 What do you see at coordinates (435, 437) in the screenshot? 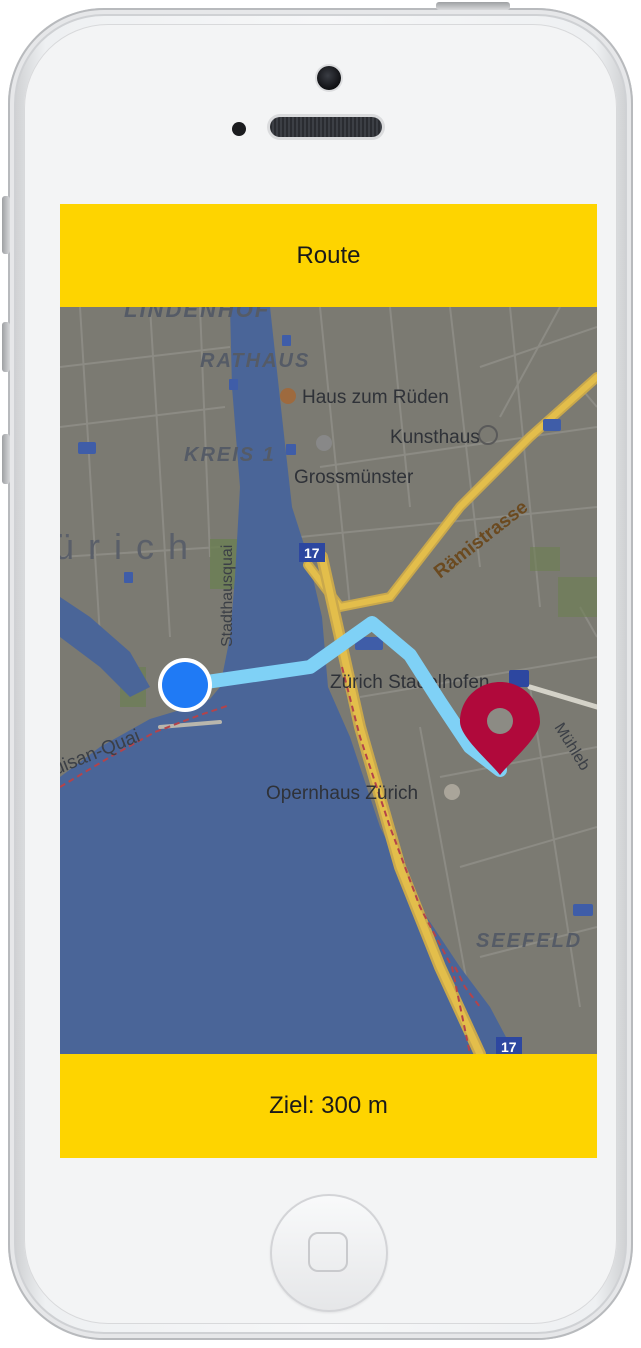
I see `map-label: Kunsthaus` at bounding box center [435, 437].